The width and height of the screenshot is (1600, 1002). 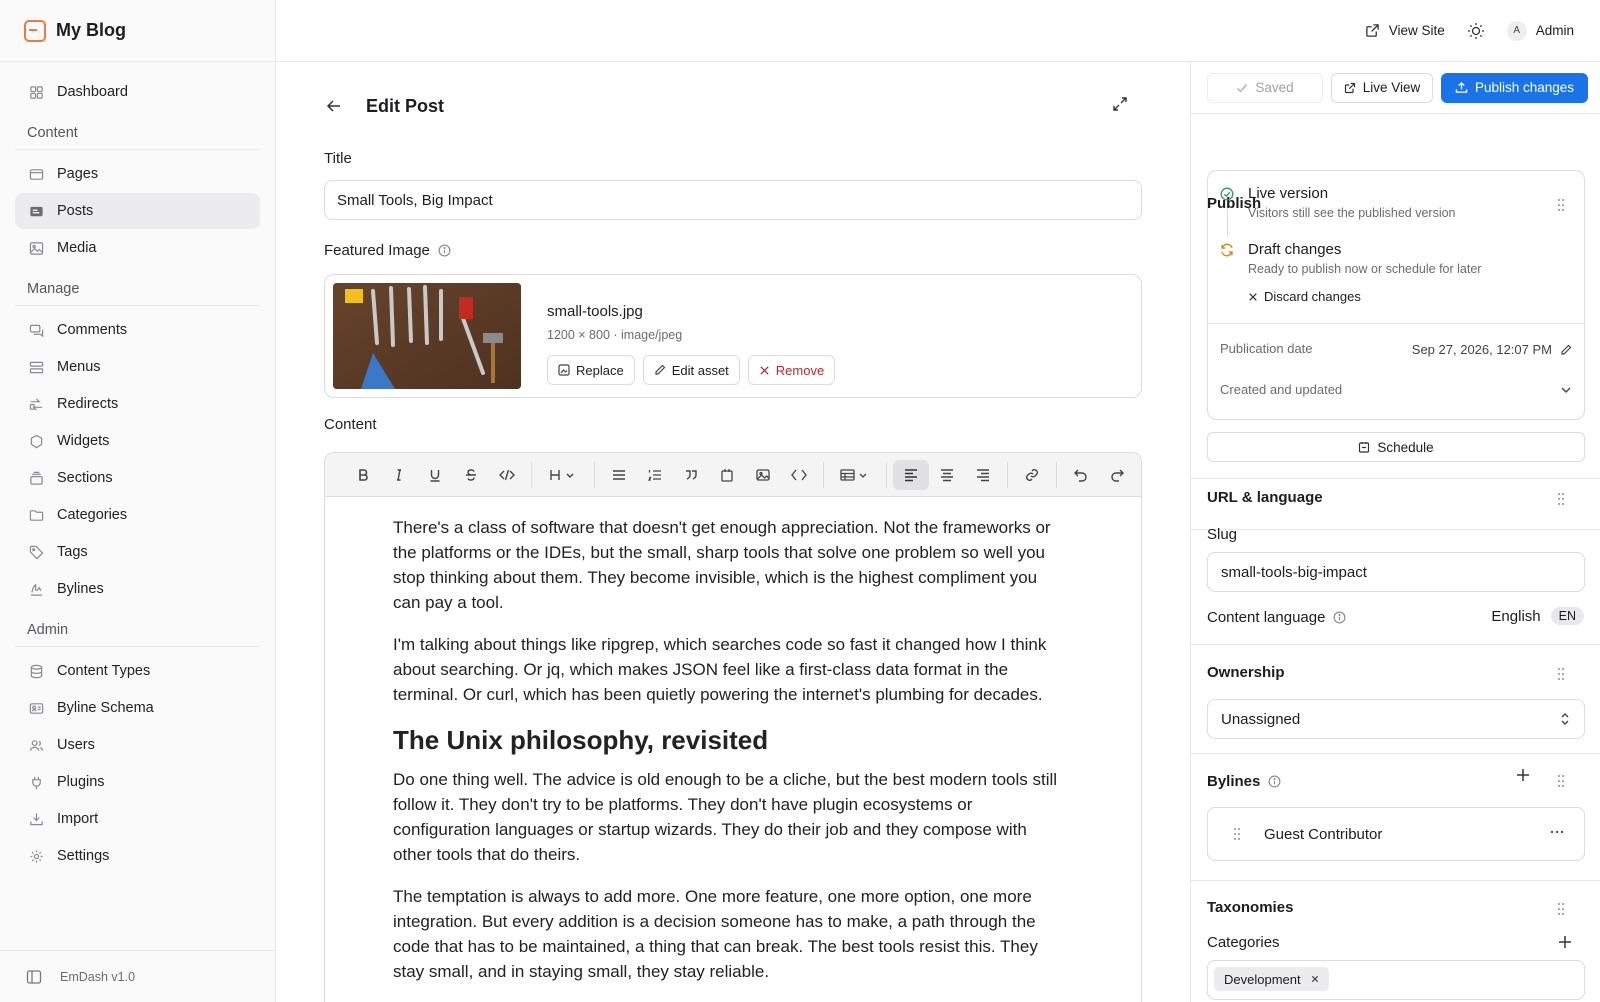 I want to click on sync-icon, so click(x=1228, y=259).